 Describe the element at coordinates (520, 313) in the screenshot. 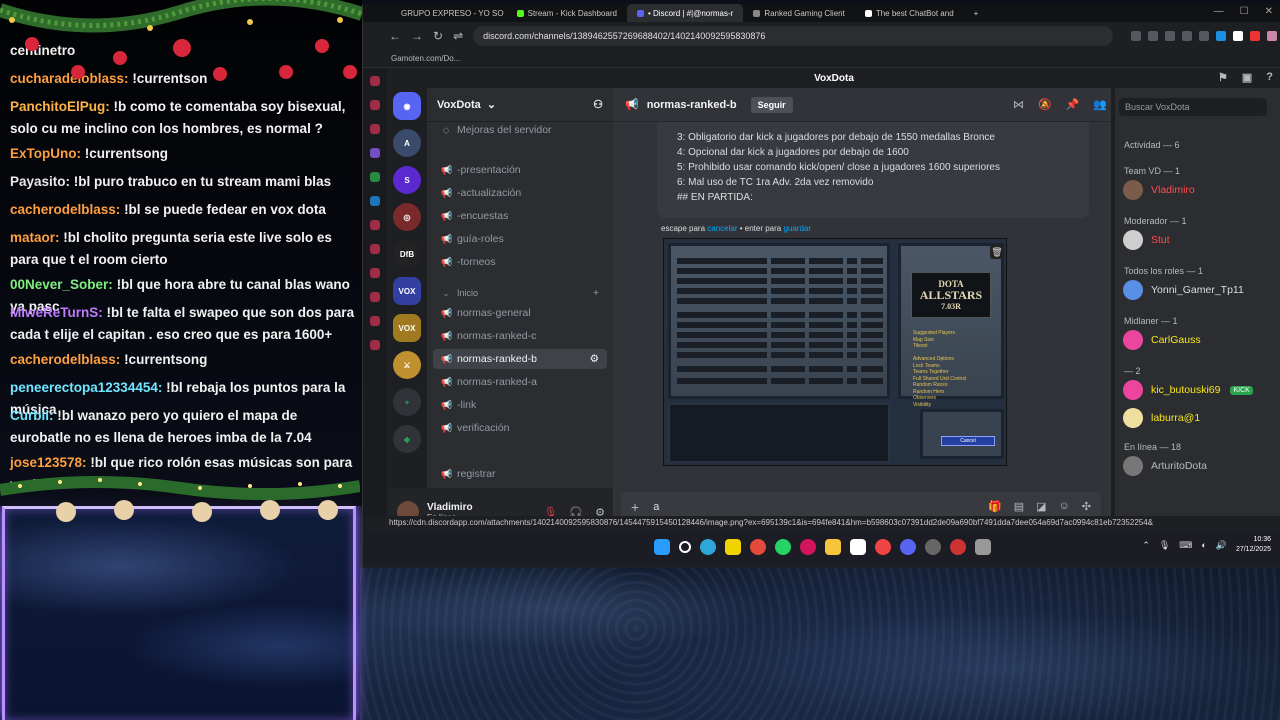

I see `channel-item: 📢 normas-general` at that location.